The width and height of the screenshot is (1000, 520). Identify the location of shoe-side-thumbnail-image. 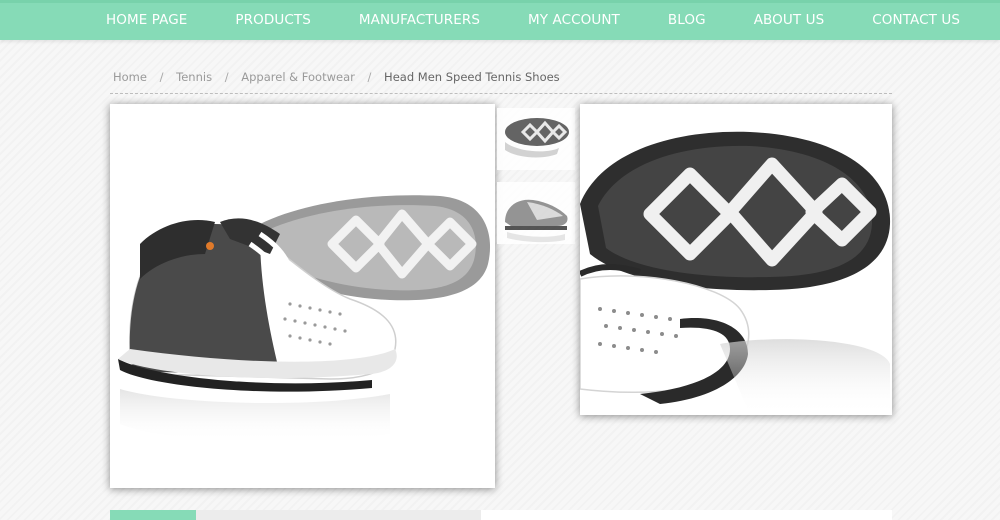
(536, 221).